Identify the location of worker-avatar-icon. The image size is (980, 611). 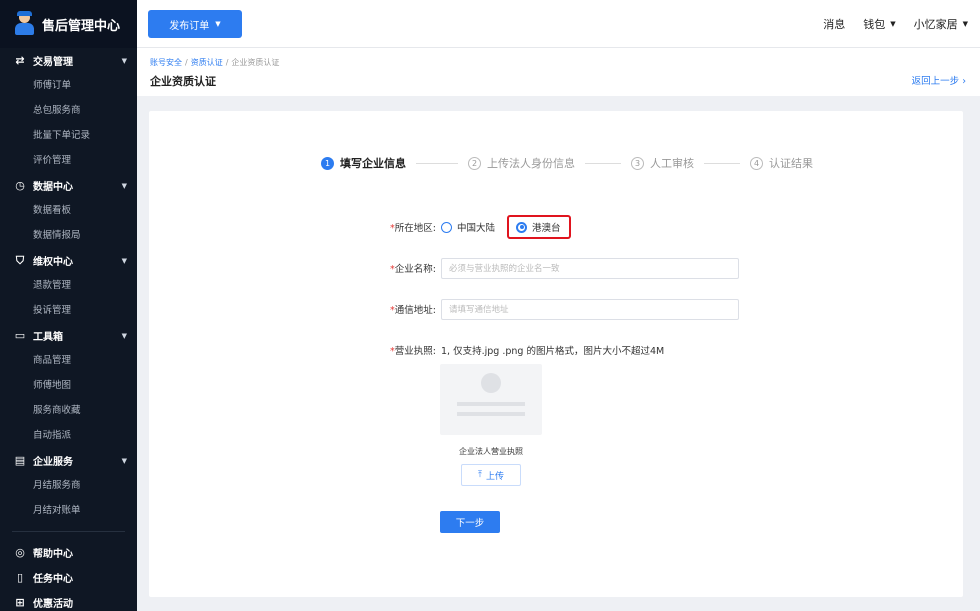
(24, 23).